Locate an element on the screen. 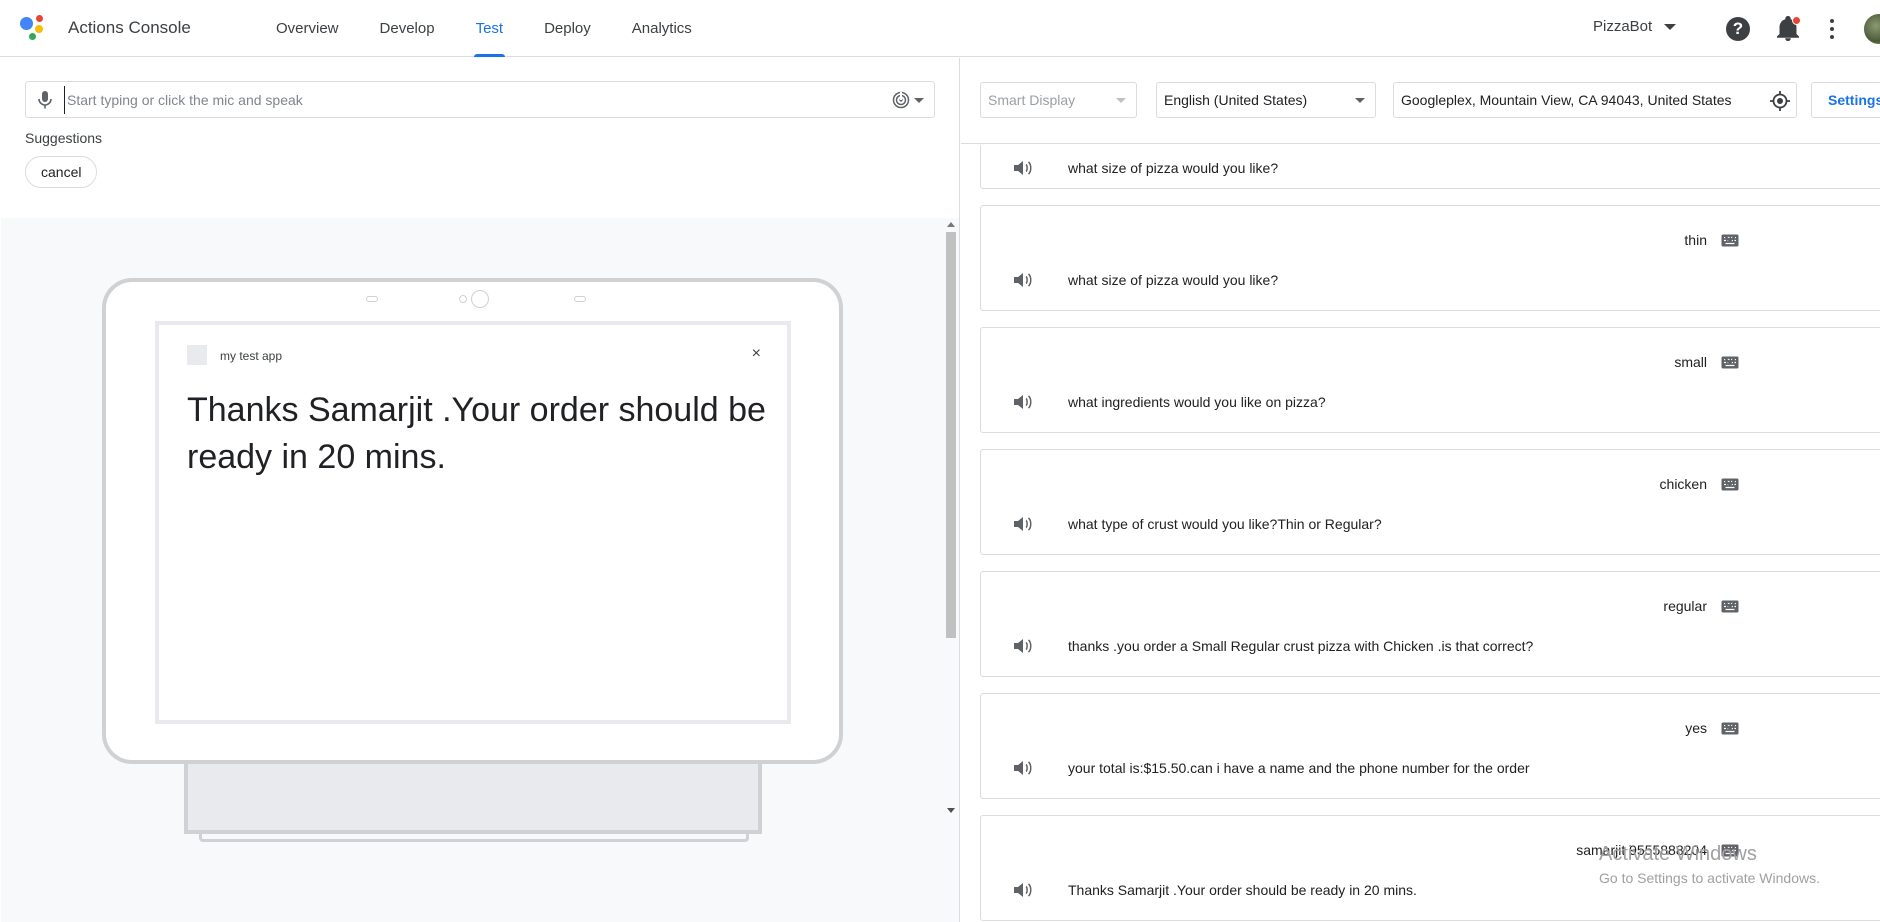 Image resolution: width=1880 pixels, height=922 pixels. user-message: regular is located at coordinates (1685, 606).